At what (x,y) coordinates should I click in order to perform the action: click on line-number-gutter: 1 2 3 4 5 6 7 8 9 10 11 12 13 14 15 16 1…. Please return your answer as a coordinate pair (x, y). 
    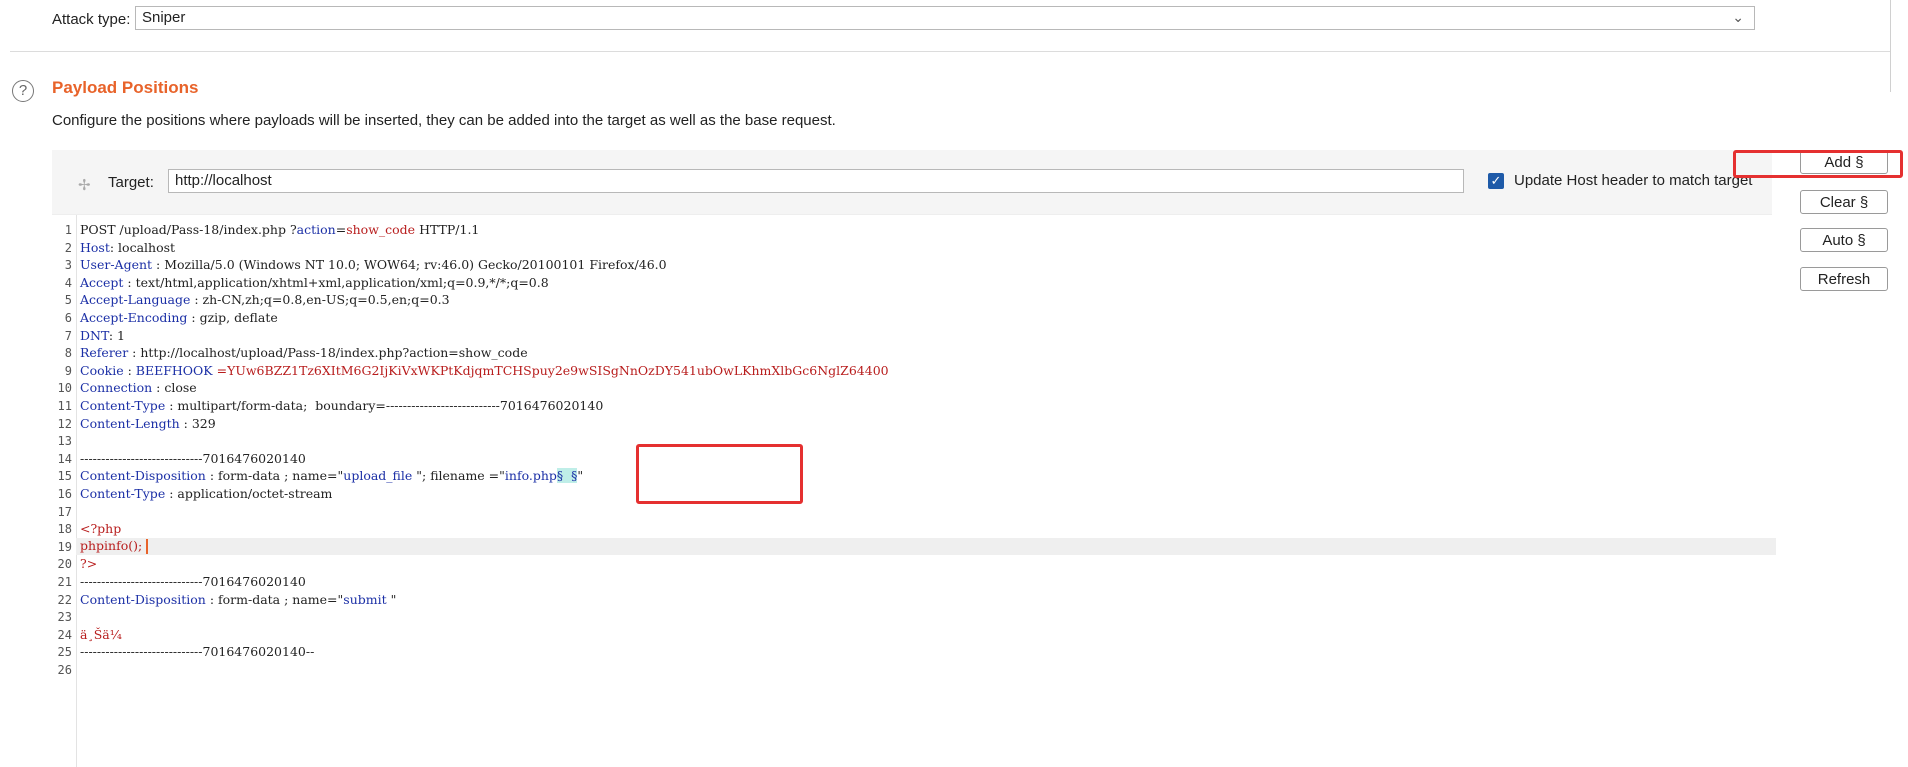
    Looking at the image, I should click on (64, 491).